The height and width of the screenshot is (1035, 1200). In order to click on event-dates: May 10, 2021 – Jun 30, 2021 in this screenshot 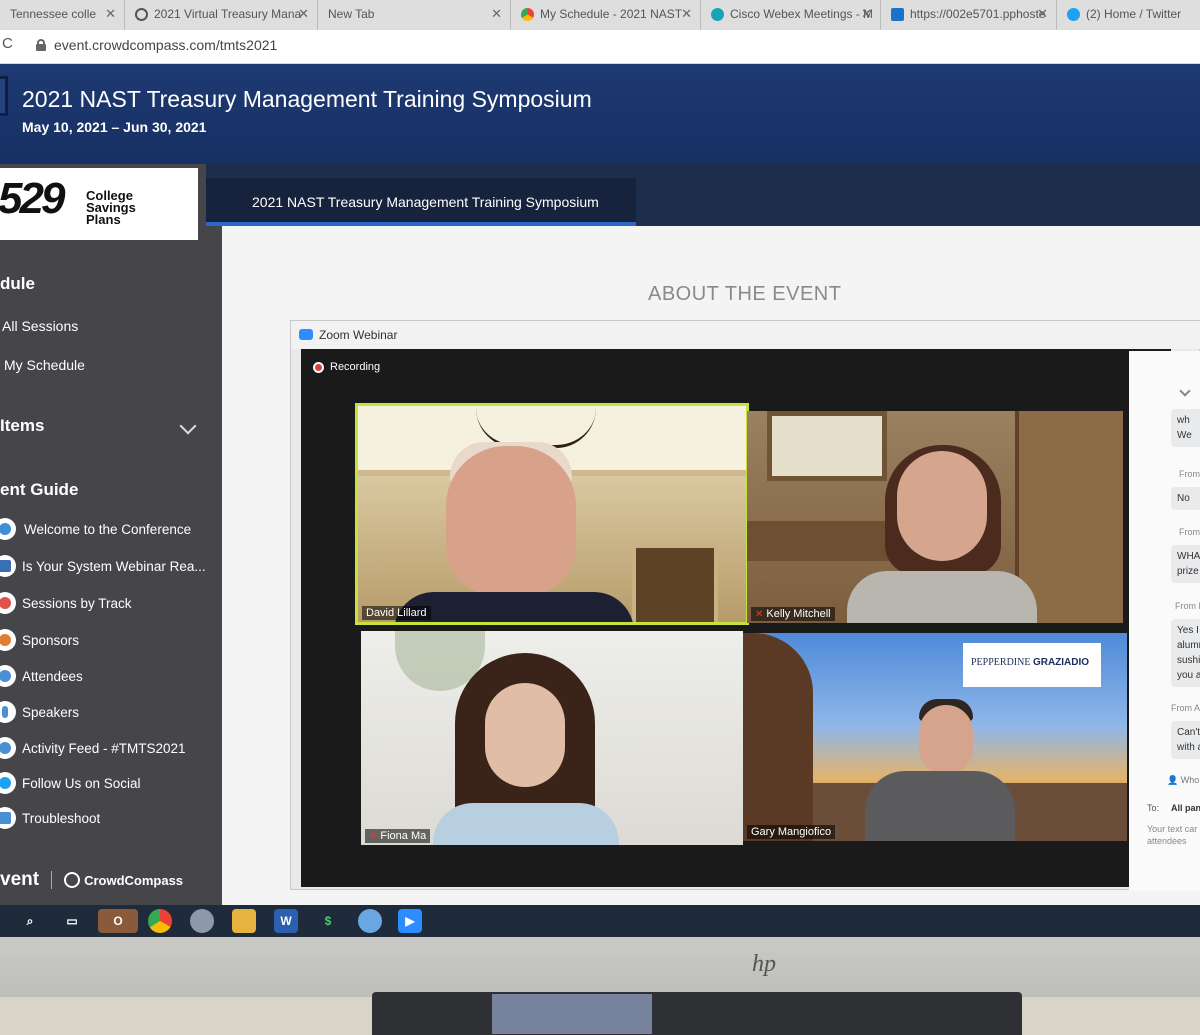, I will do `click(114, 127)`.